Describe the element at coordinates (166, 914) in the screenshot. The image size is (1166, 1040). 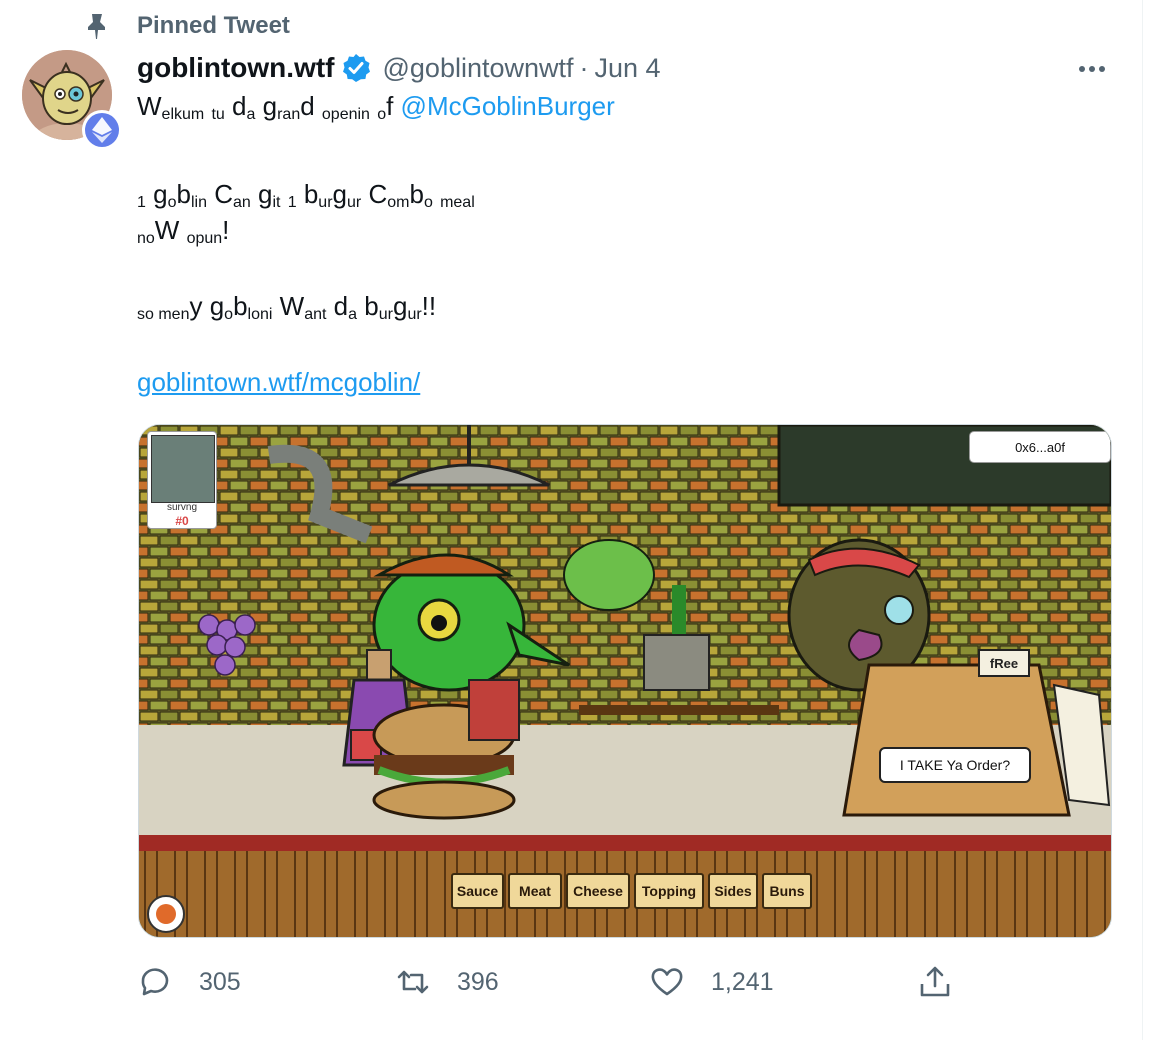
I see `sound-toggle-icon` at that location.